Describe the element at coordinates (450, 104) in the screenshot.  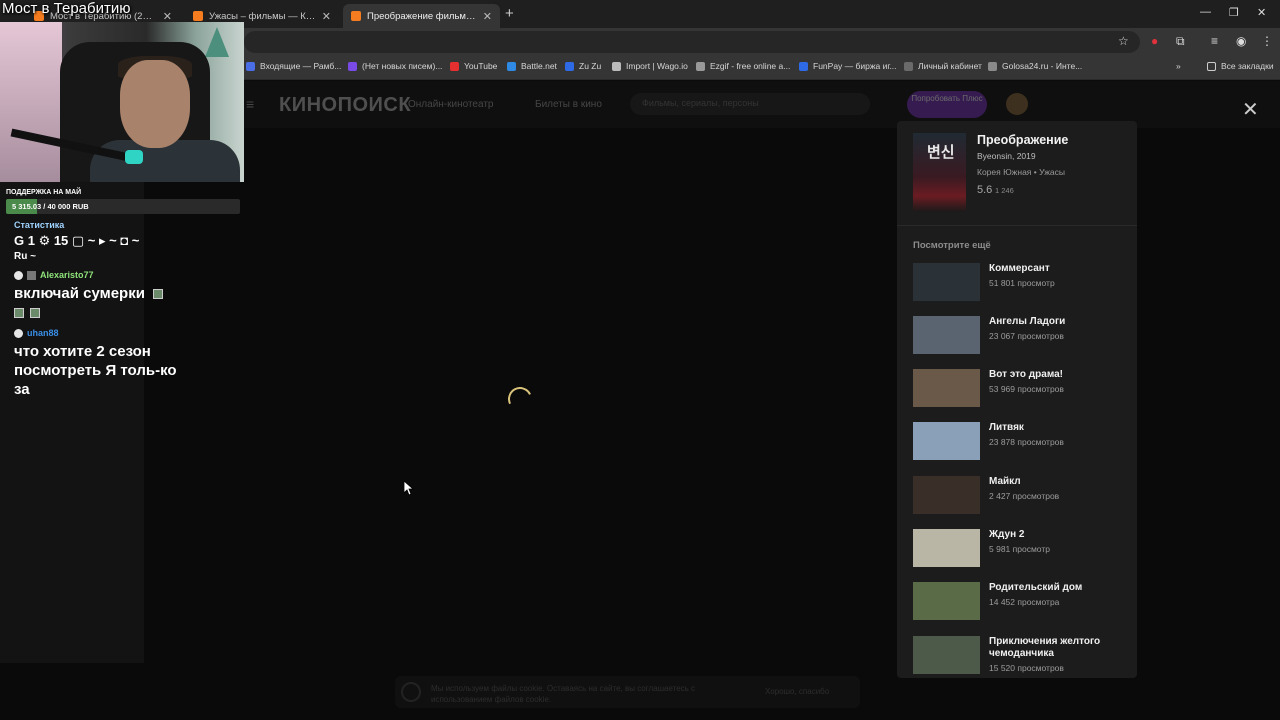
I see `nav-online-cinema: Онлайн-кинотеатр` at that location.